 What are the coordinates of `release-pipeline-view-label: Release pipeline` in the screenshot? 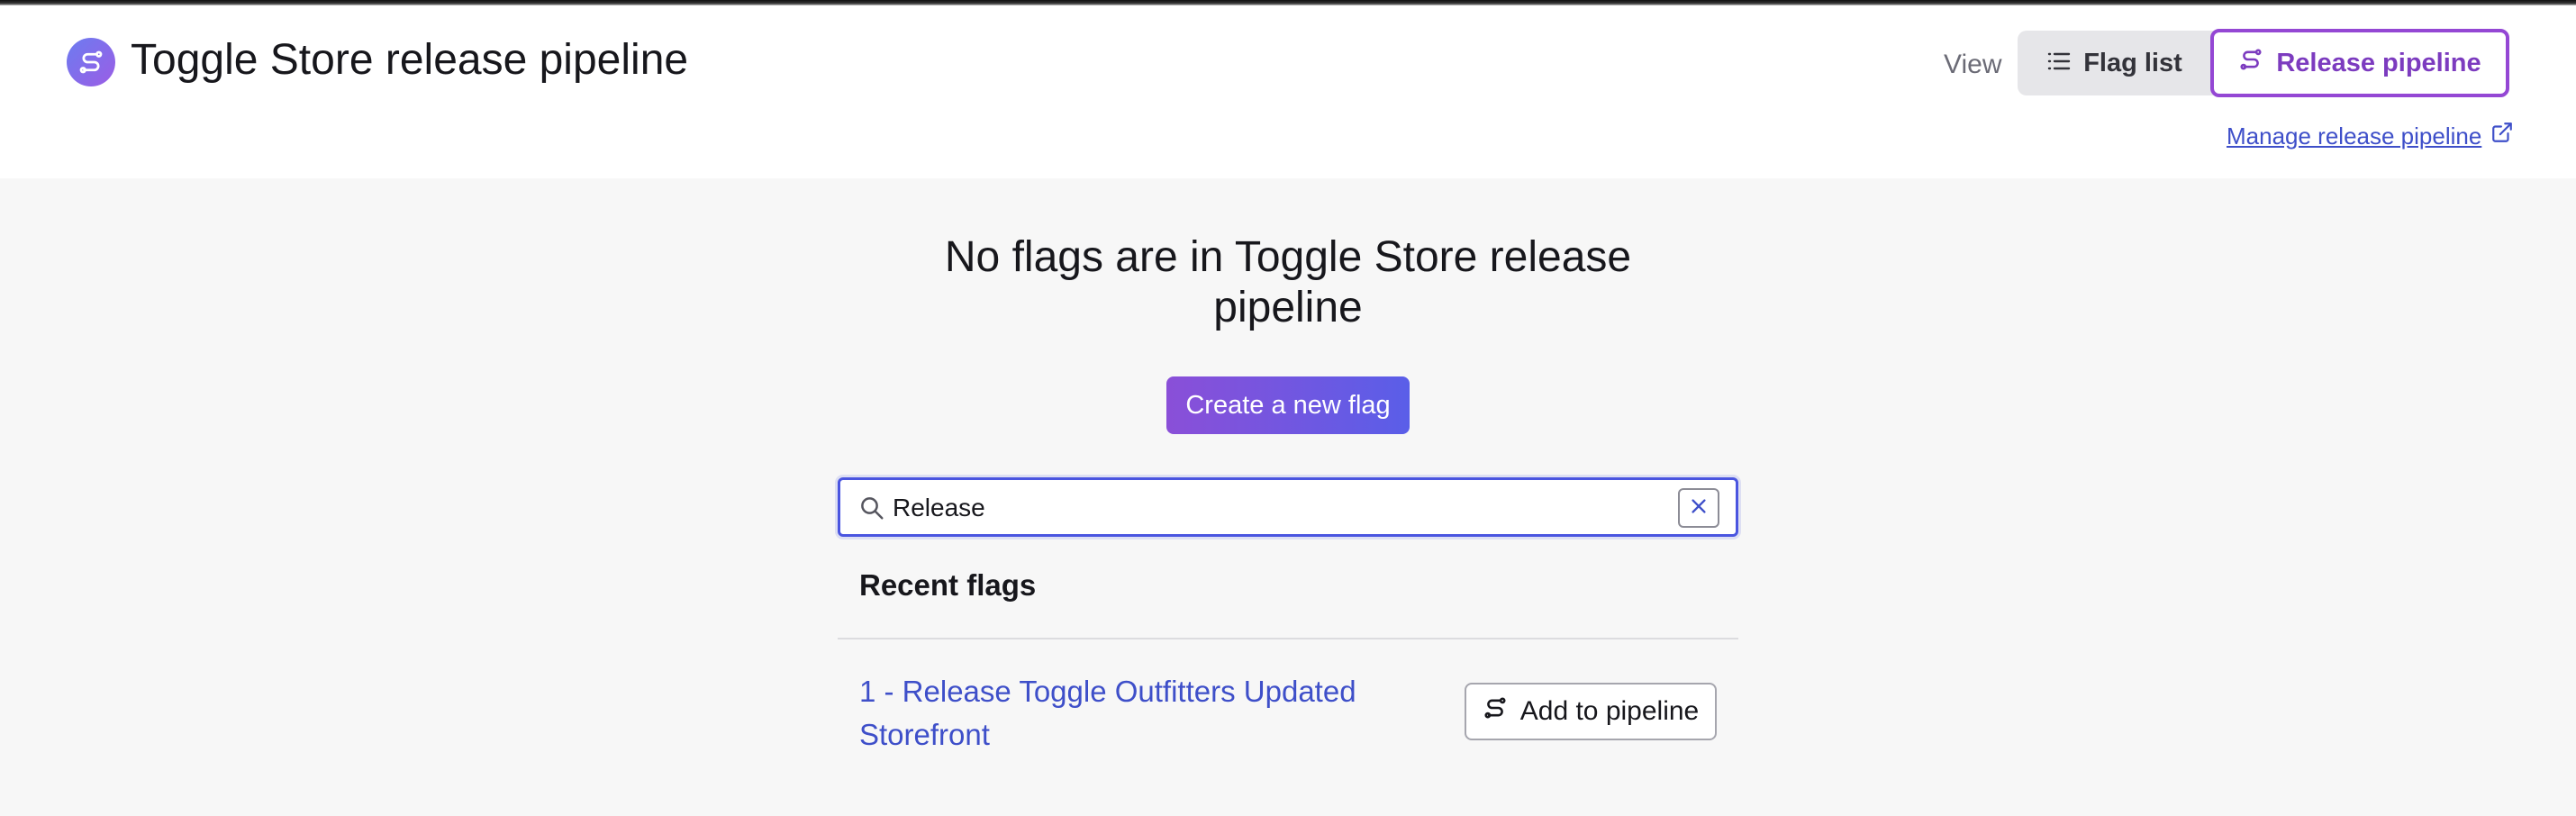 It's located at (2378, 62).